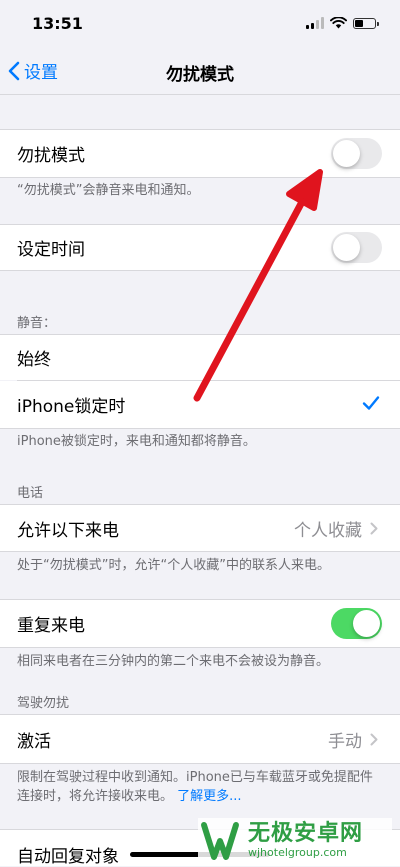  I want to click on repeated-calls-row: 重复来电, so click(200, 623).